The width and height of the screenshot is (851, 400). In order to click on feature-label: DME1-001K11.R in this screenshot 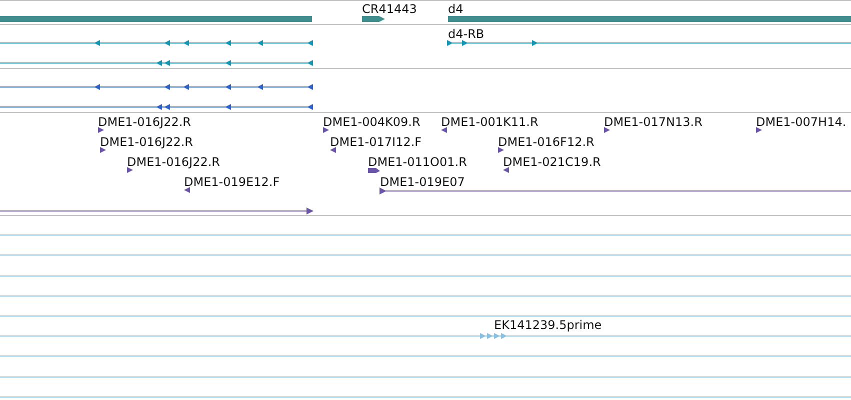, I will do `click(489, 122)`.